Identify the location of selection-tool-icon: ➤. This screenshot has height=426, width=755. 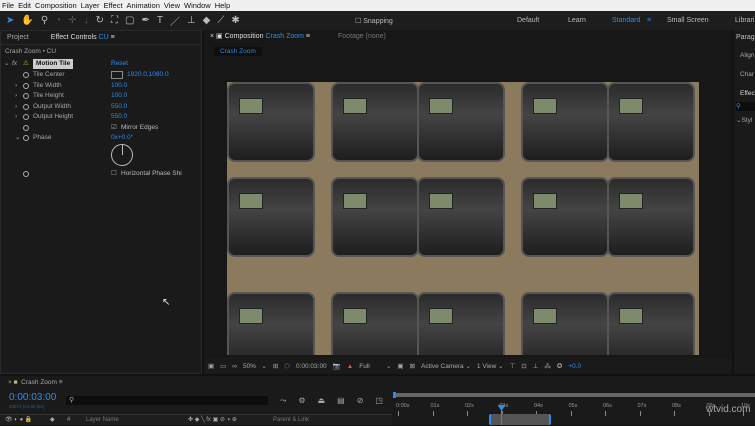
(10, 20).